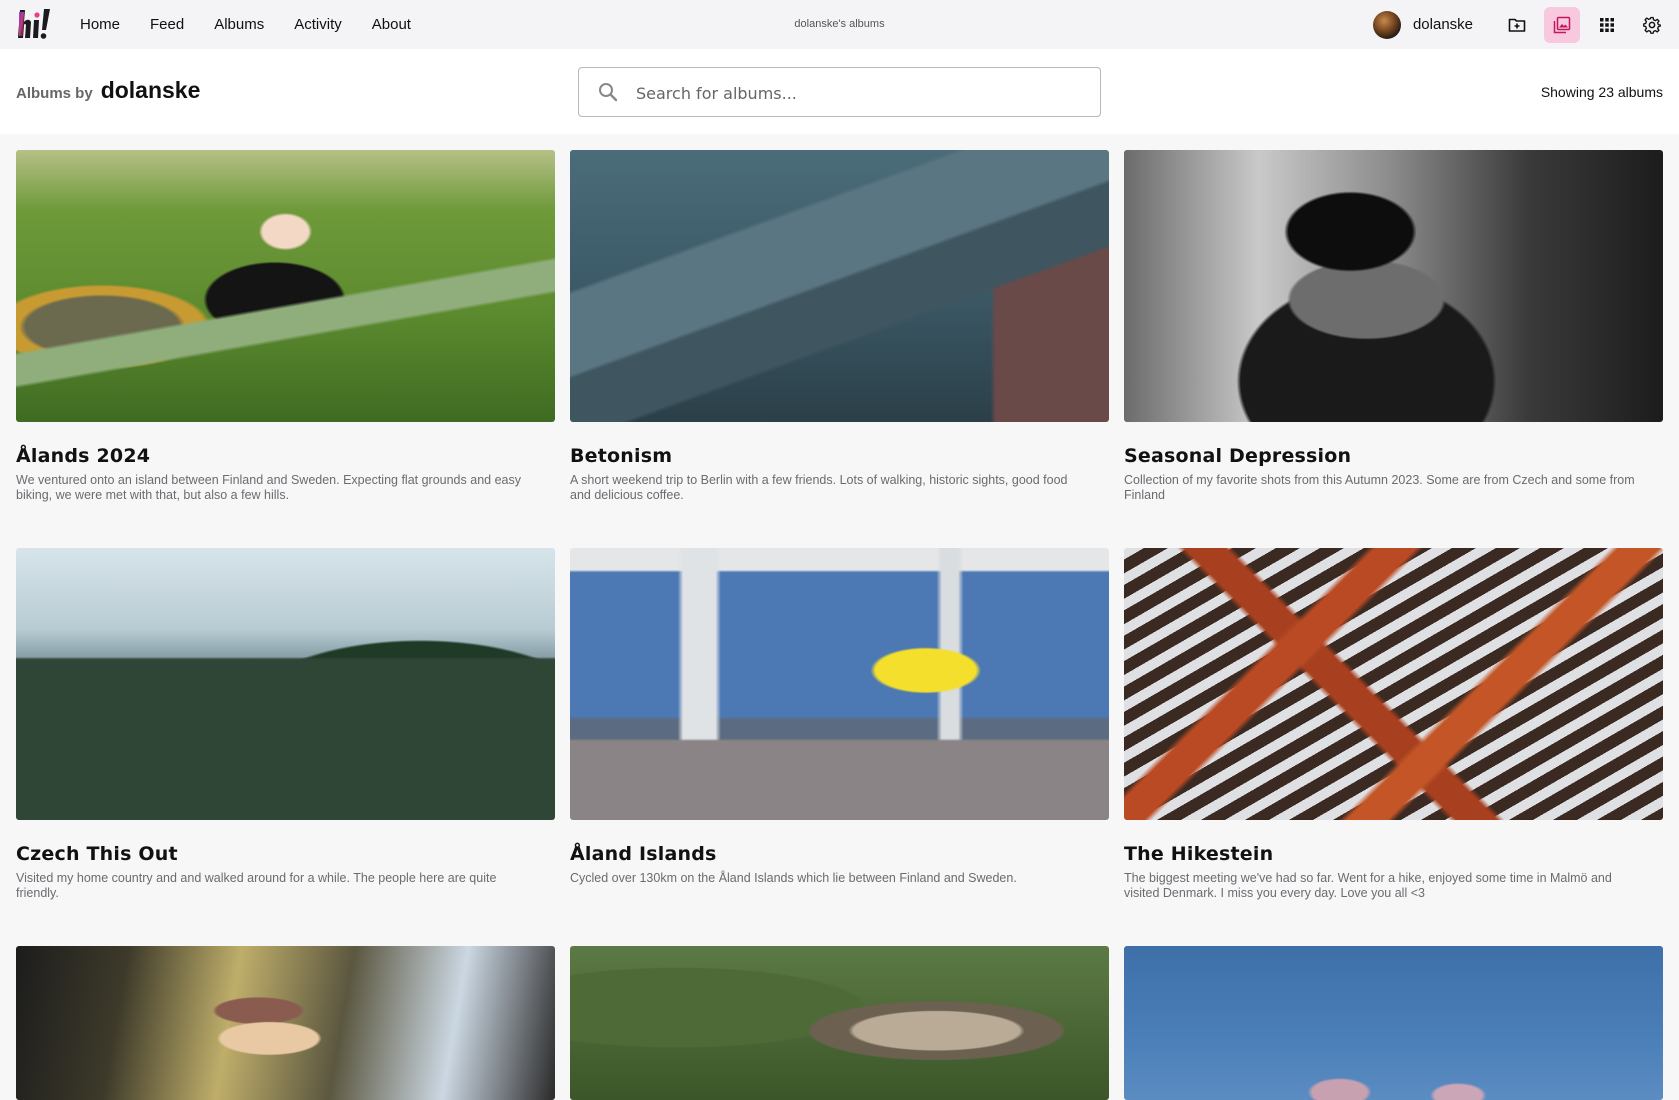 The image size is (1679, 1100). Describe the element at coordinates (239, 24) in the screenshot. I see `nav-albums: Albums` at that location.